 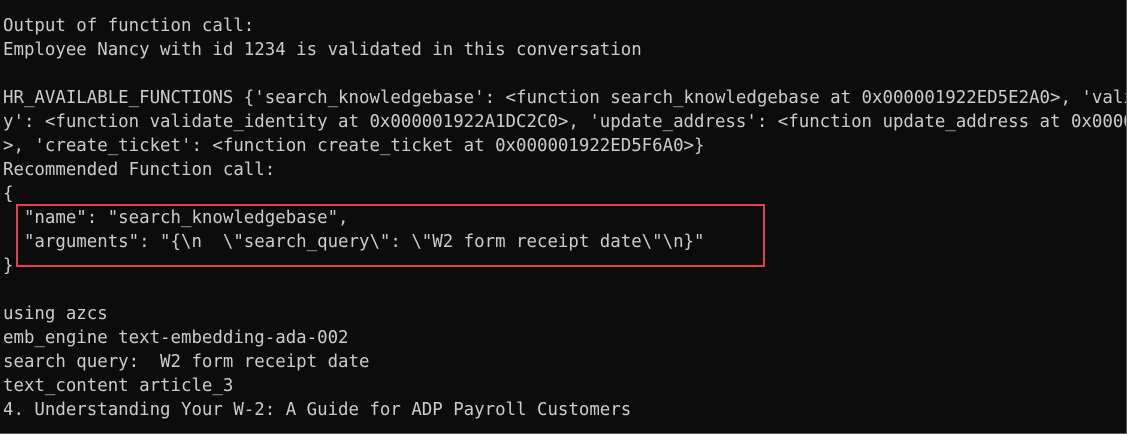 I want to click on terminal-line-8: {, so click(x=8, y=194).